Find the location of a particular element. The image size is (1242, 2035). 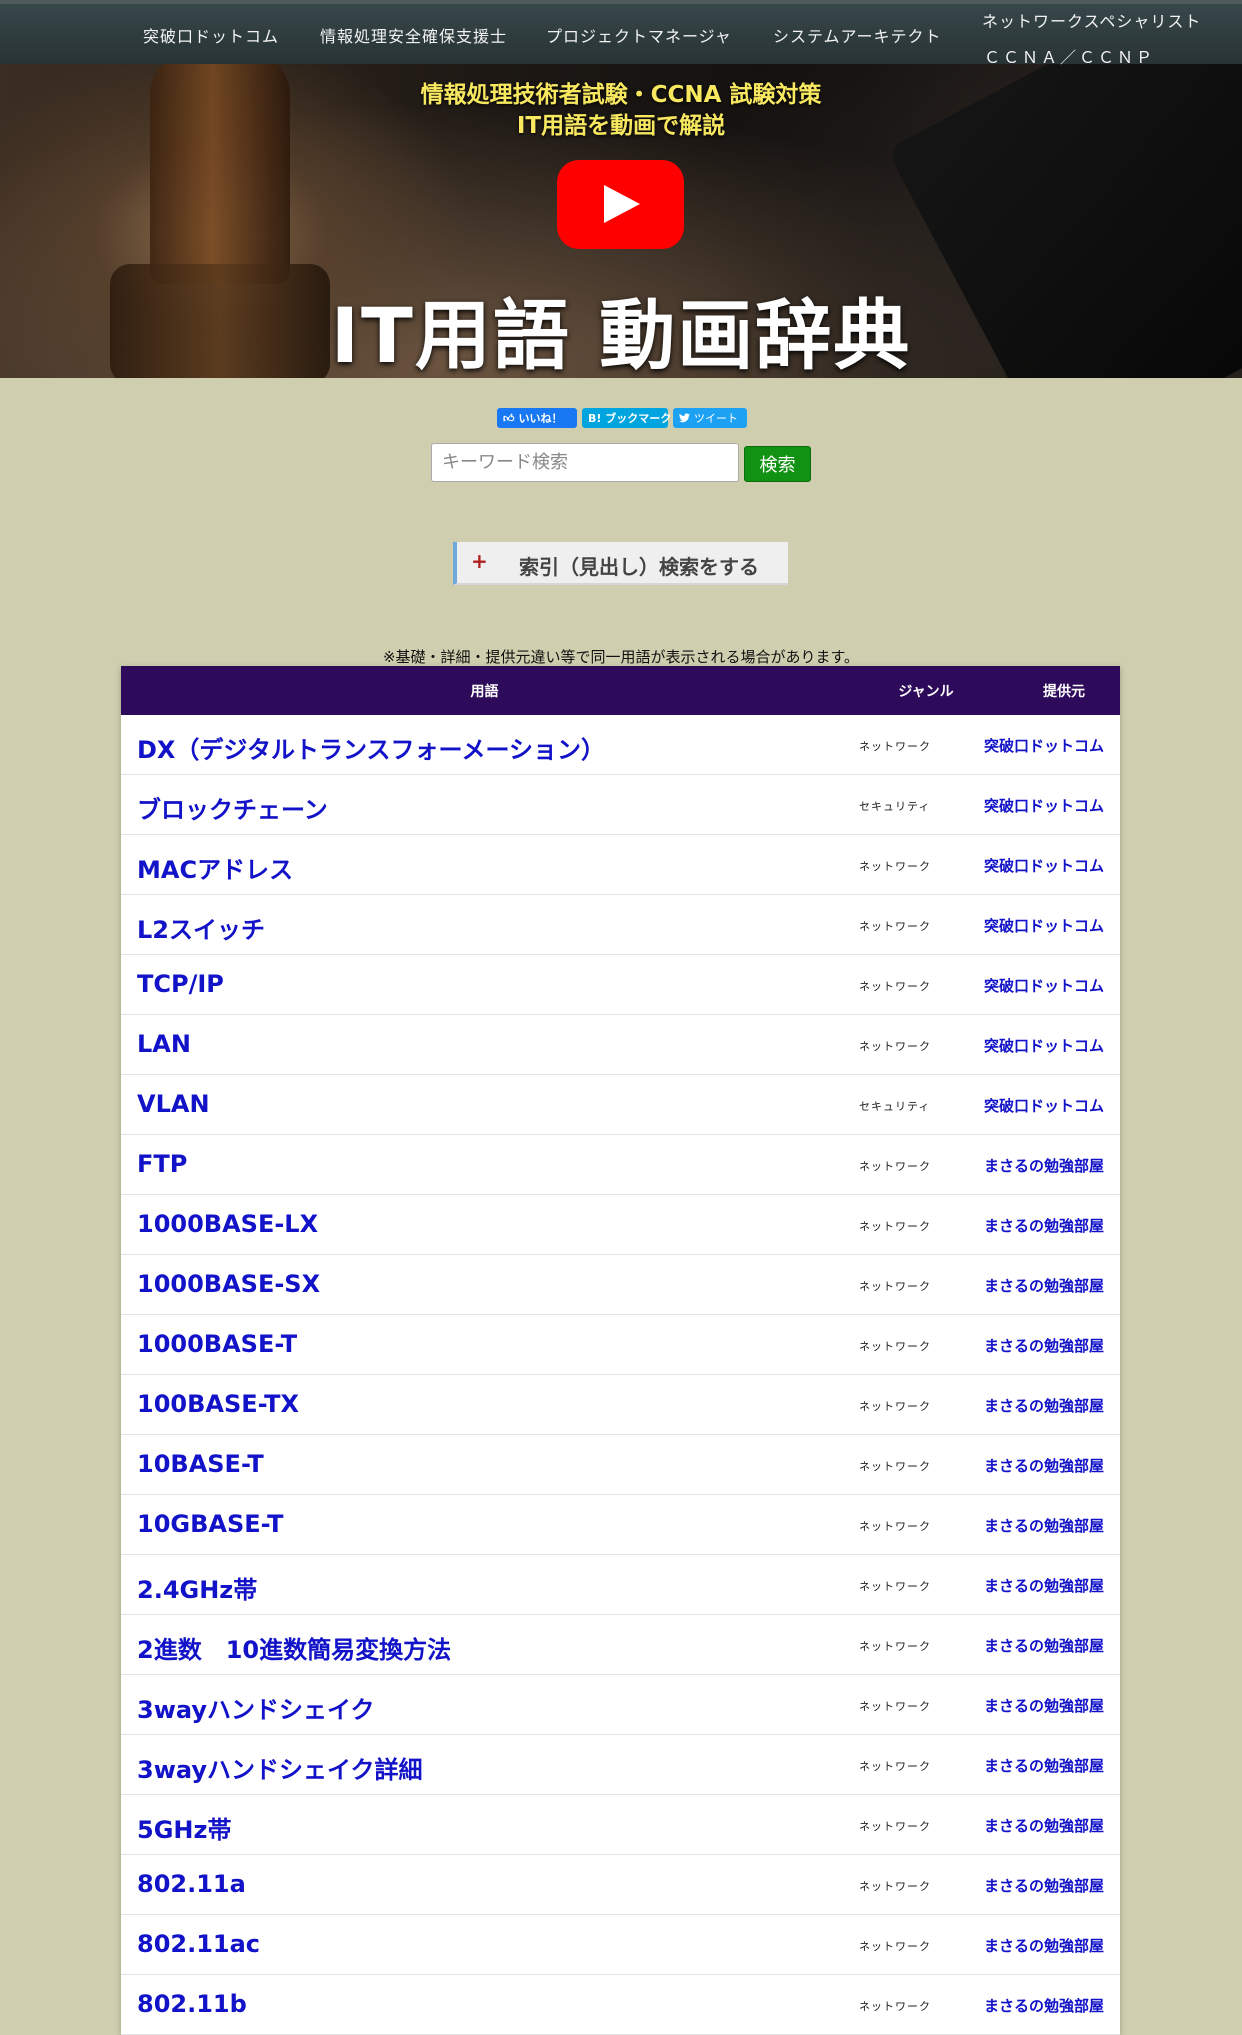

term-link: 10GBASE-T is located at coordinates (210, 1524).